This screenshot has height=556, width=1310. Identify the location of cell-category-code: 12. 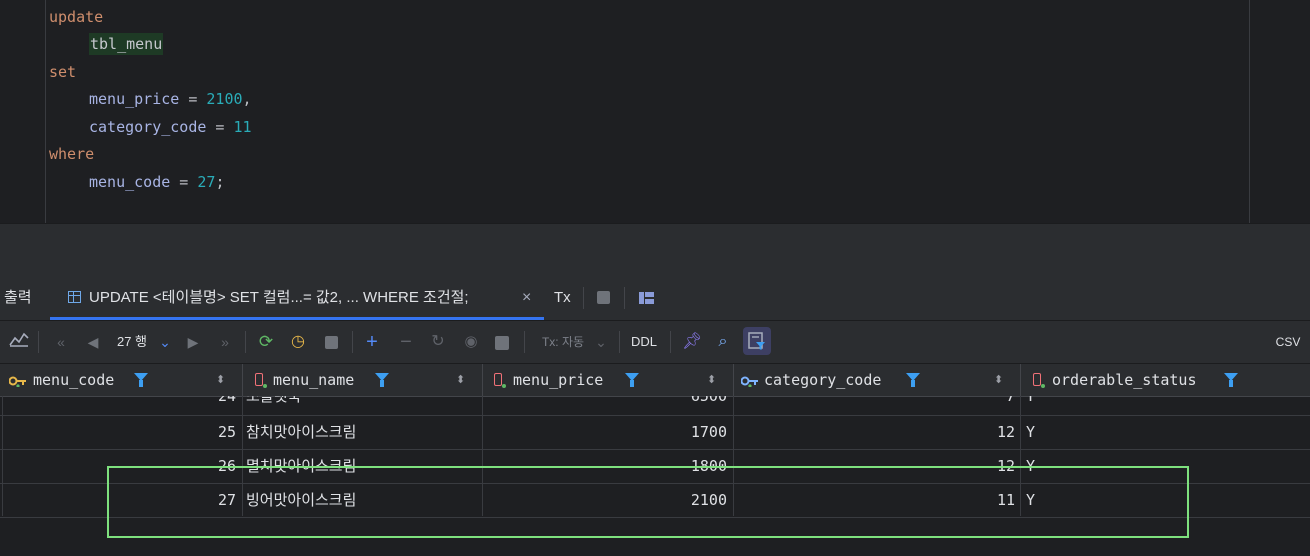
(875, 432).